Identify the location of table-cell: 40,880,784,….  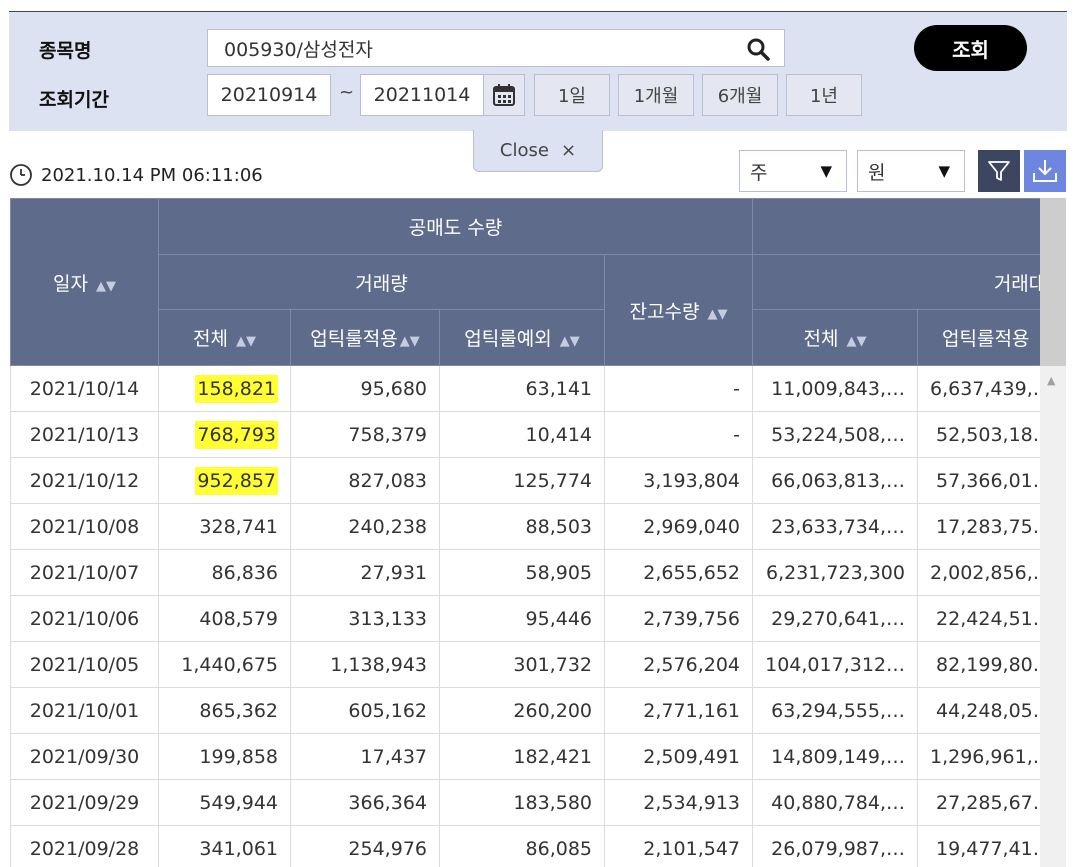
(835, 802).